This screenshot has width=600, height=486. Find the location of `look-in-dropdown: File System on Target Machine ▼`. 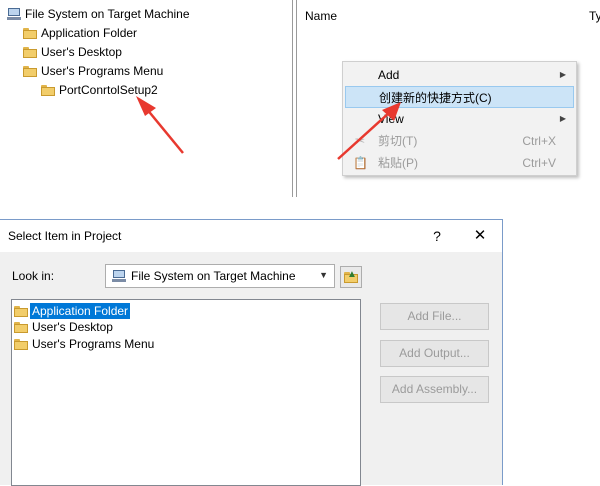

look-in-dropdown: File System on Target Machine ▼ is located at coordinates (220, 276).